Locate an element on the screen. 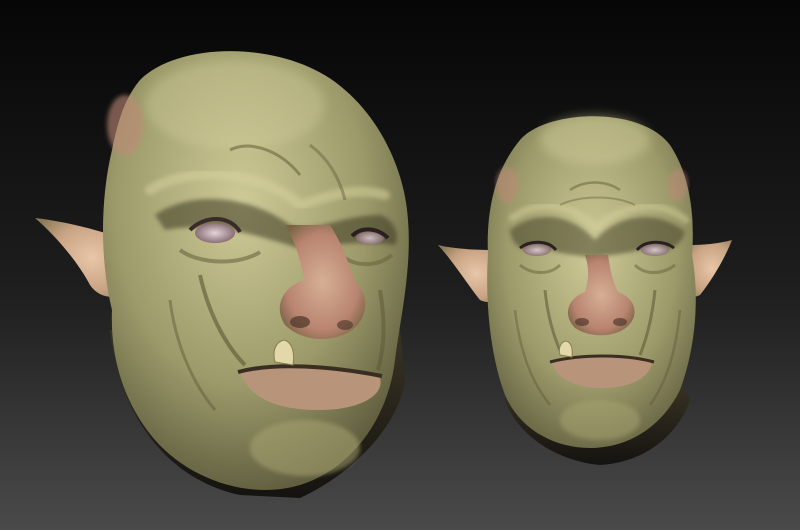  right-eye is located at coordinates (655, 250).